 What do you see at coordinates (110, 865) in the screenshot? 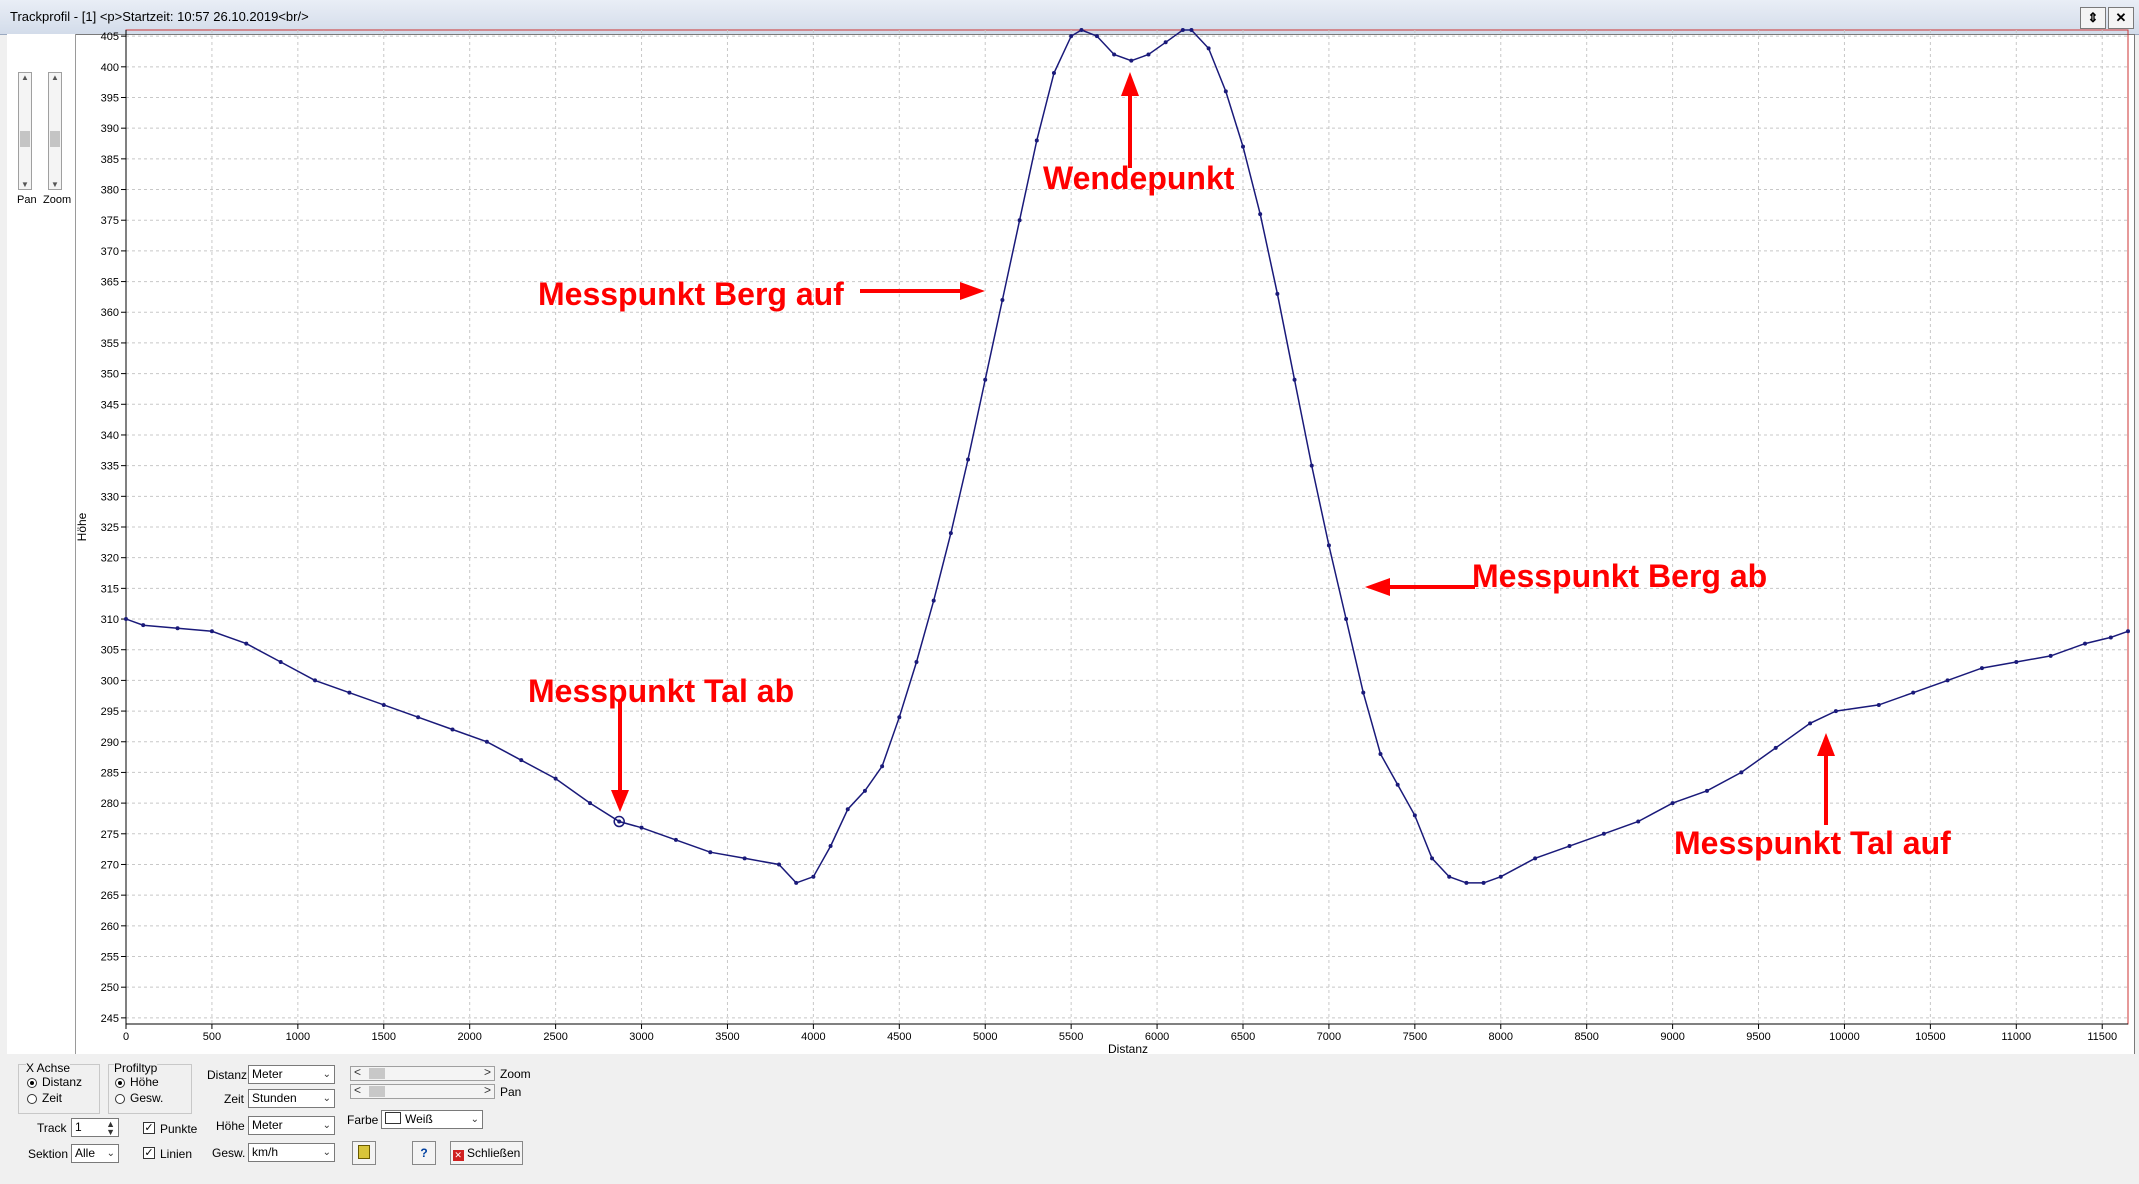
I see `y-tick-label: 270` at bounding box center [110, 865].